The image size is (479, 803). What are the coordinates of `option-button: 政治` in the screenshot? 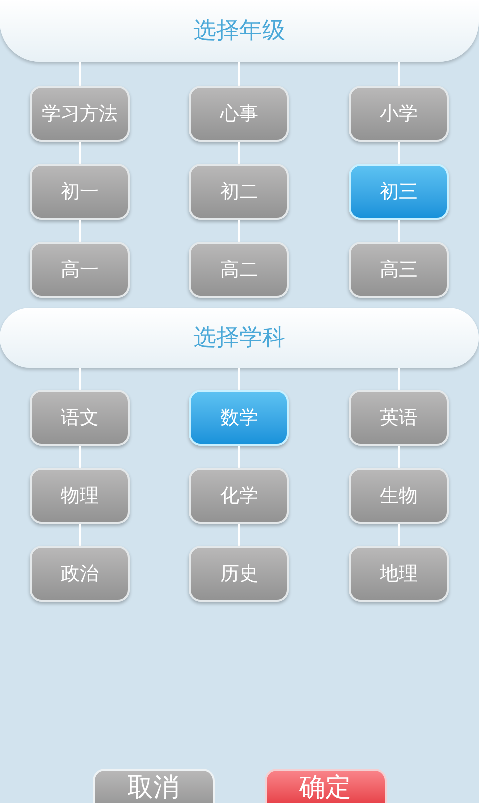 It's located at (80, 574).